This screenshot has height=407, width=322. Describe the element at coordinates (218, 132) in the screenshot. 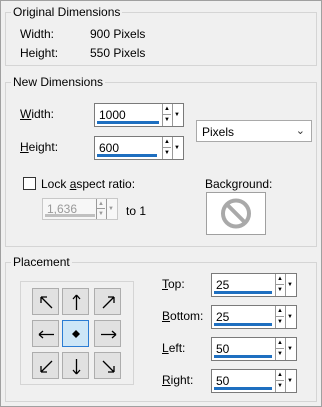

I see `units-value: Pixels` at that location.